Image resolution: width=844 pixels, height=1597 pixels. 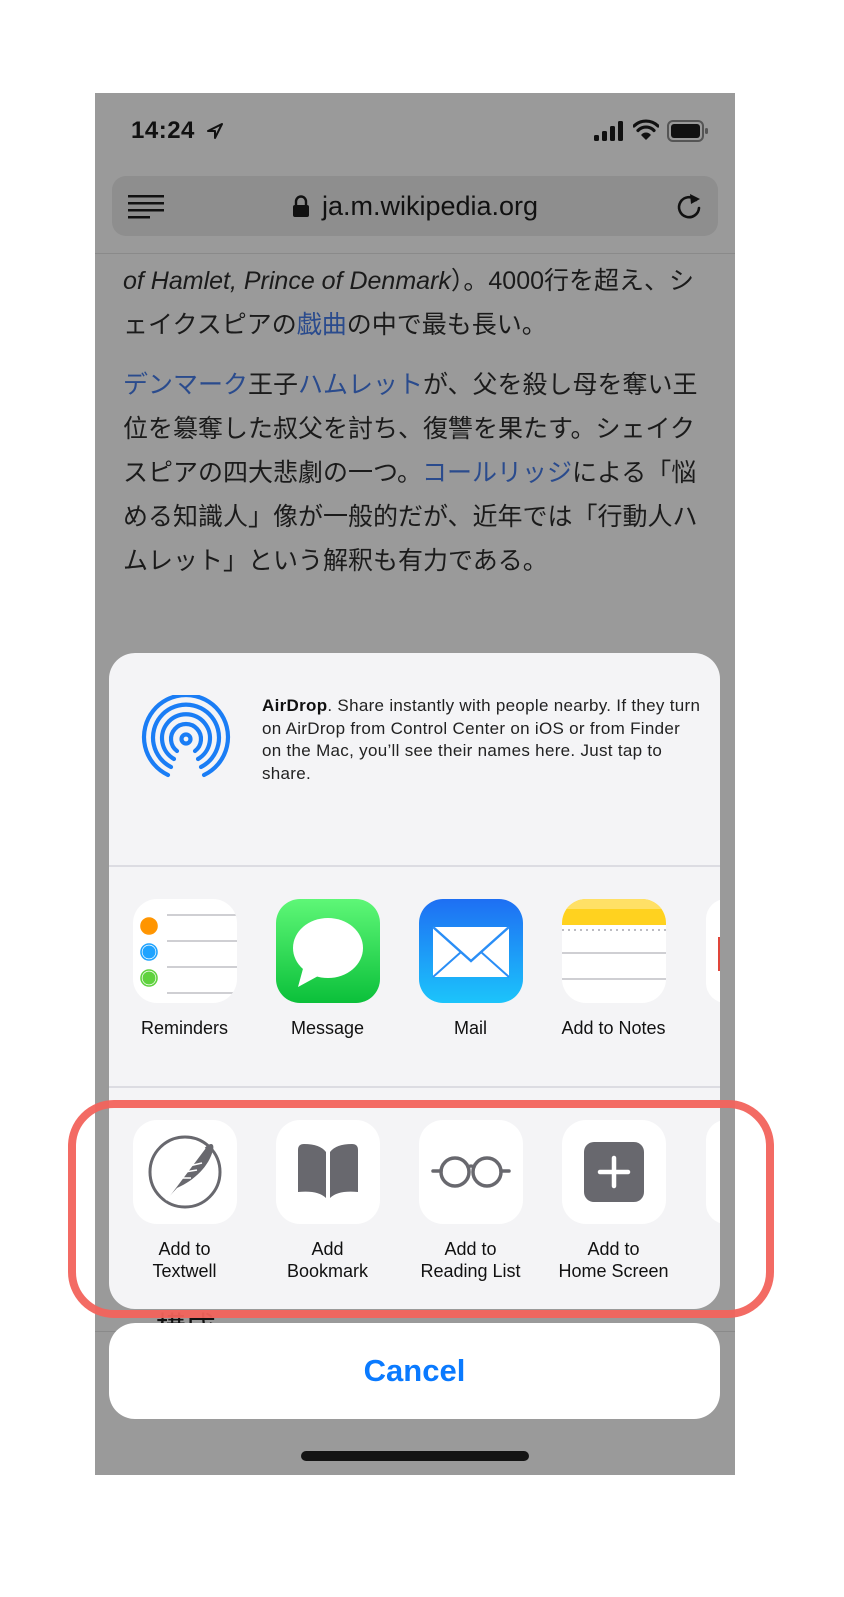 I want to click on status-bar: 14:24, so click(x=415, y=133).